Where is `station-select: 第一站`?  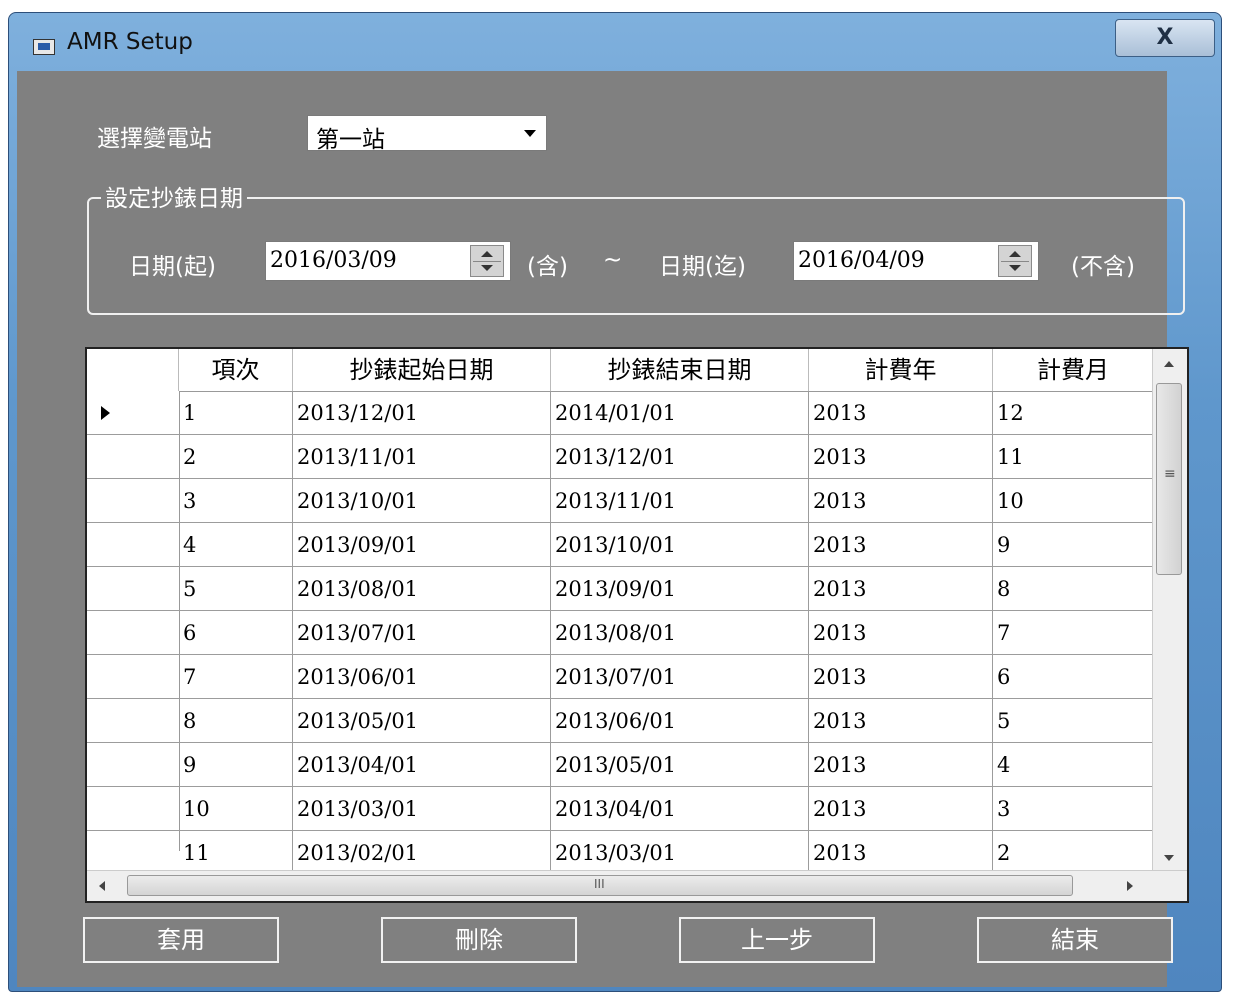 station-select: 第一站 is located at coordinates (427, 134).